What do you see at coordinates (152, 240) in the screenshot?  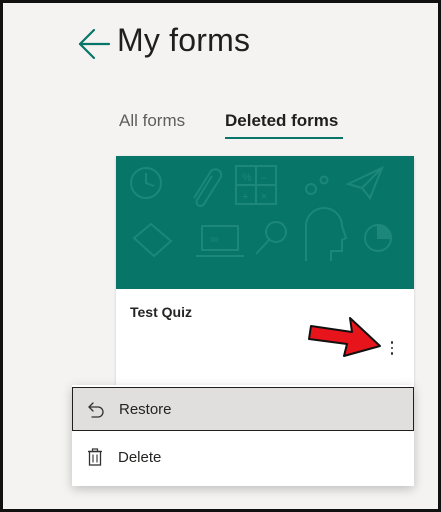 I see `handshake-icon` at bounding box center [152, 240].